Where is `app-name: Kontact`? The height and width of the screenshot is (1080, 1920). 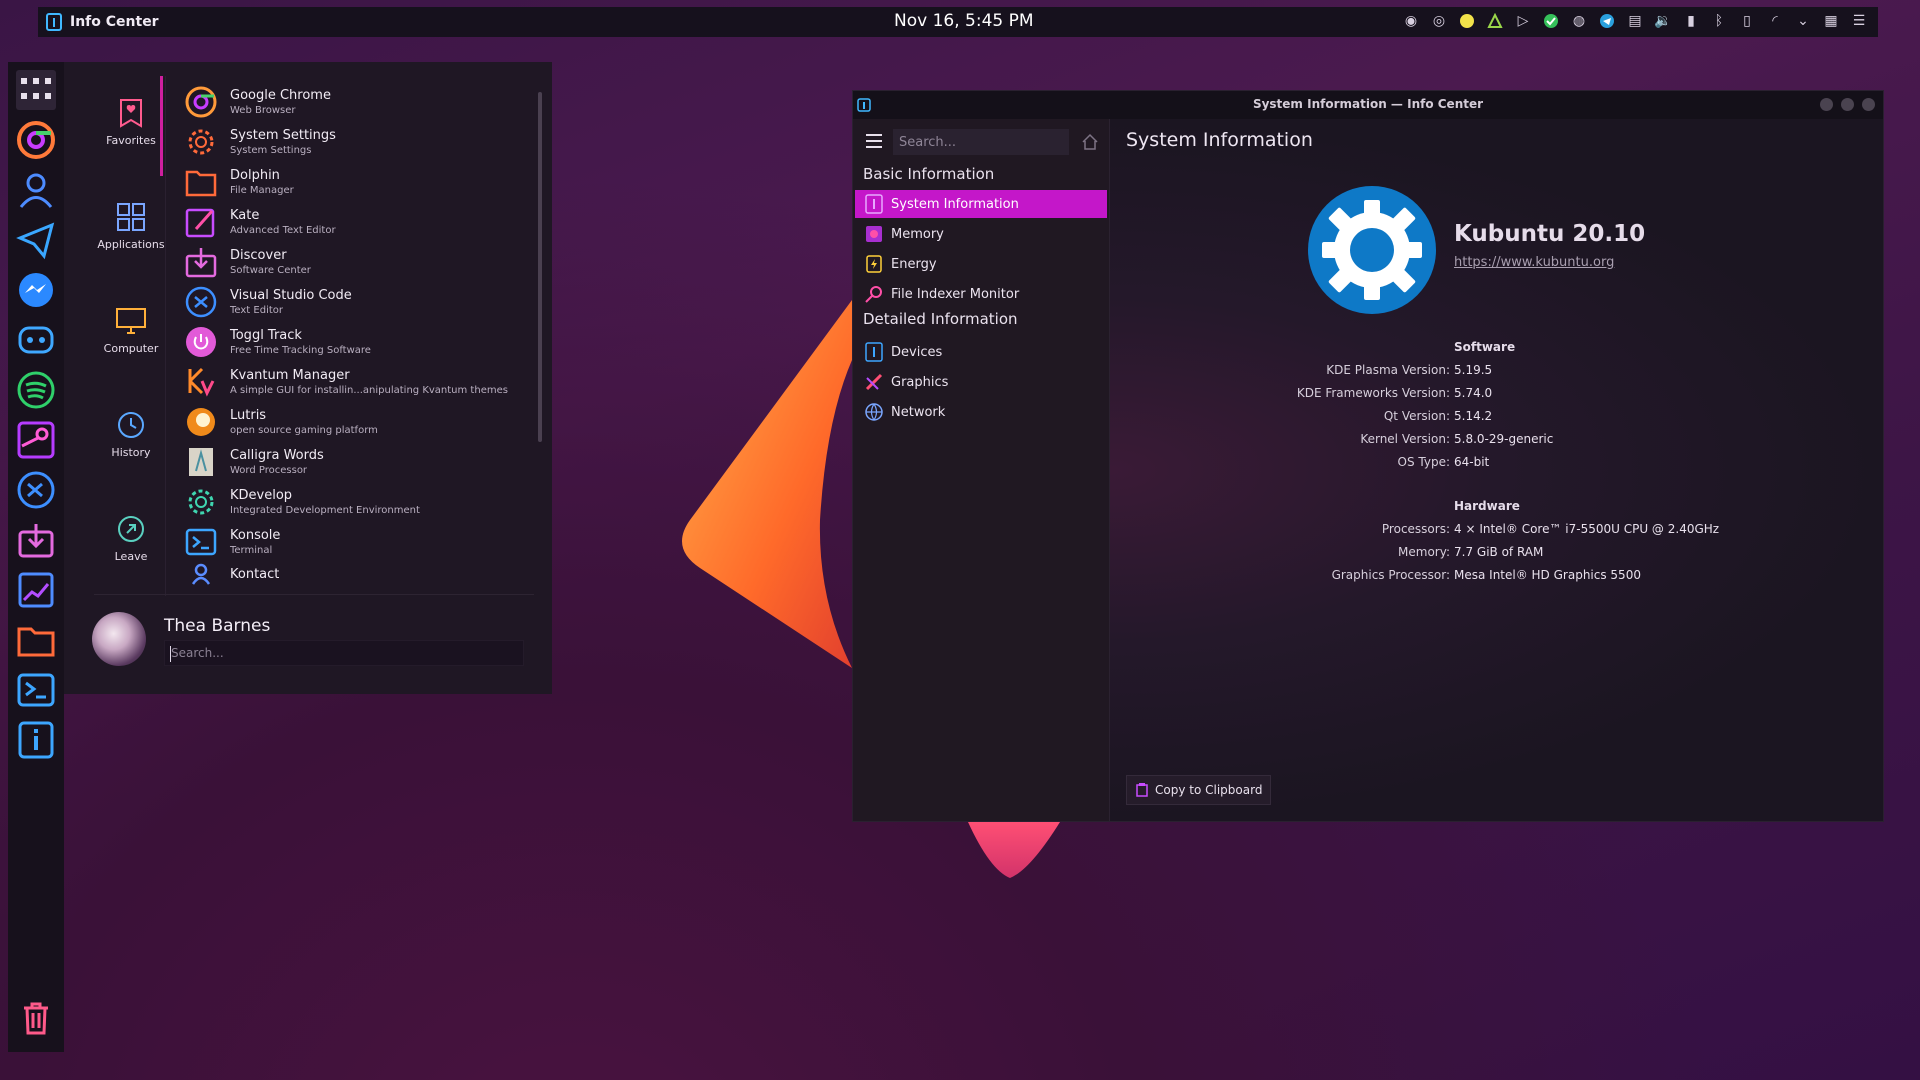
app-name: Kontact is located at coordinates (255, 574).